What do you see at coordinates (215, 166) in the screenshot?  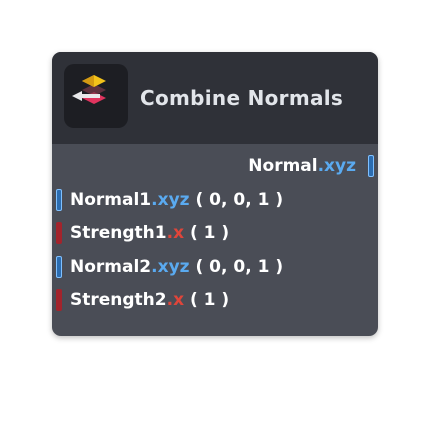 I see `output-port-row-normal: Normal.xyz` at bounding box center [215, 166].